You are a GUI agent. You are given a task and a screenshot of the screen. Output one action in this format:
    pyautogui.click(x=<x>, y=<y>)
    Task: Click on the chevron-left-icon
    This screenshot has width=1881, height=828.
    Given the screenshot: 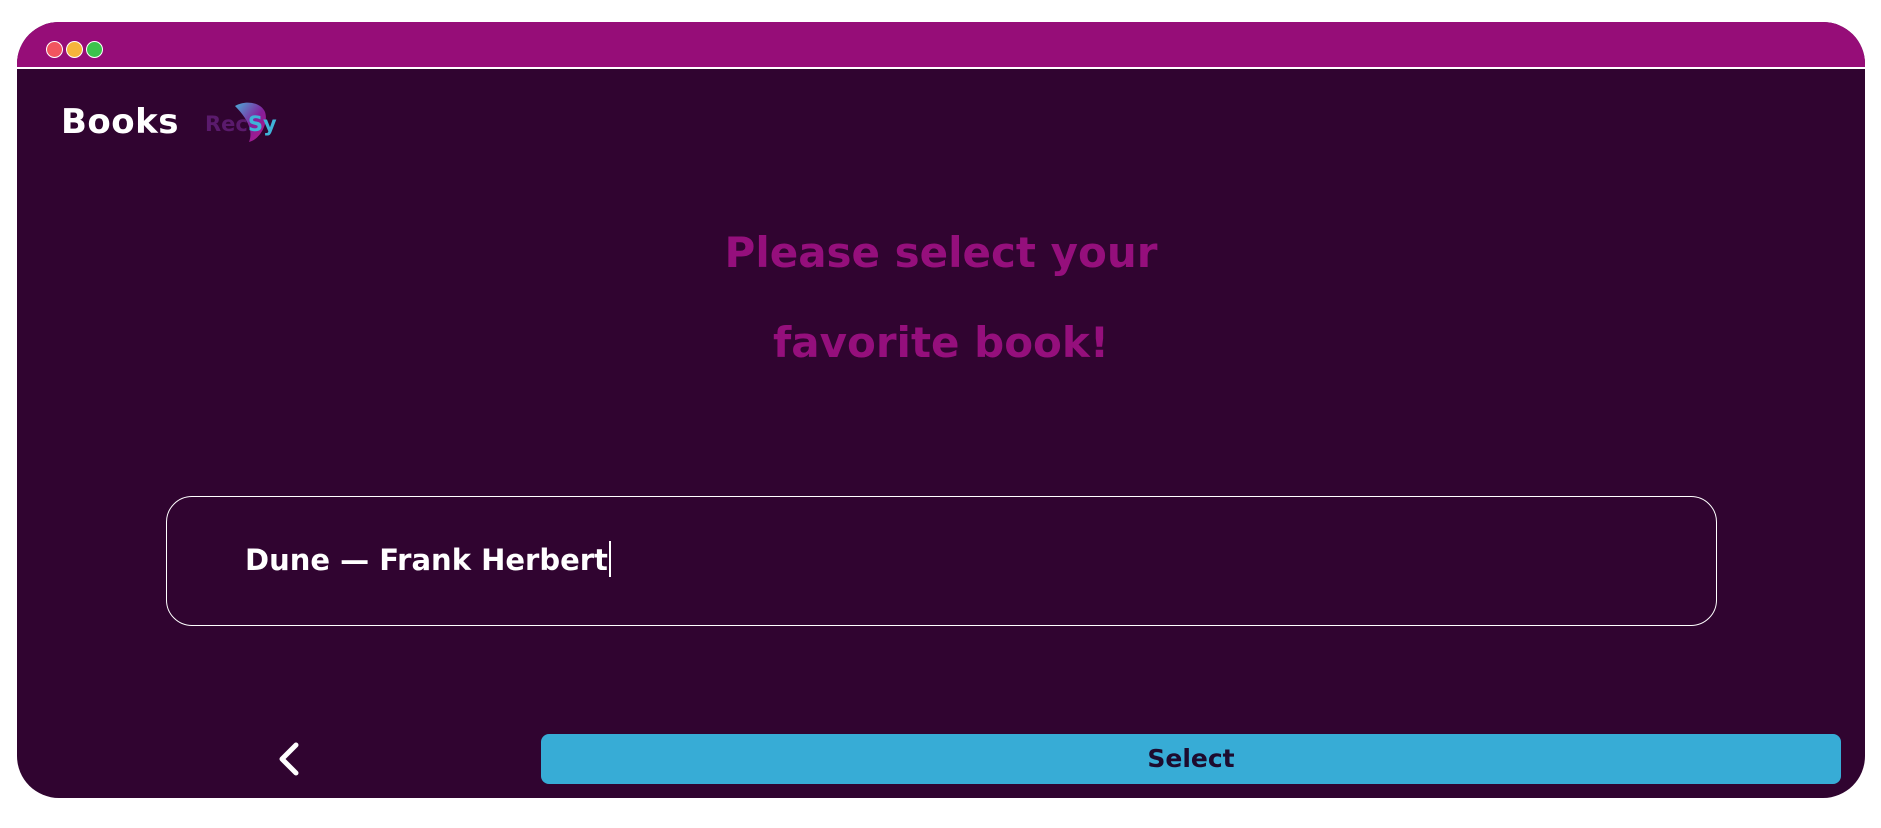 What is the action you would take?
    pyautogui.click(x=289, y=759)
    